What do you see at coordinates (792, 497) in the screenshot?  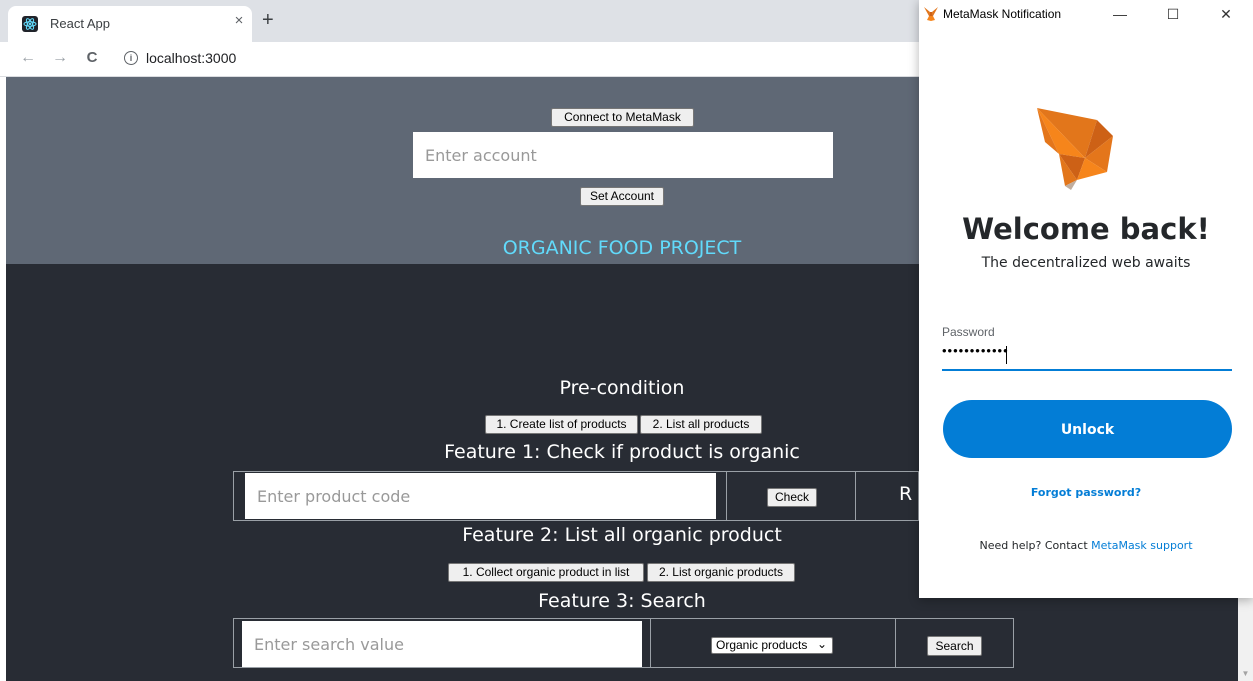 I see `check-button: Check` at bounding box center [792, 497].